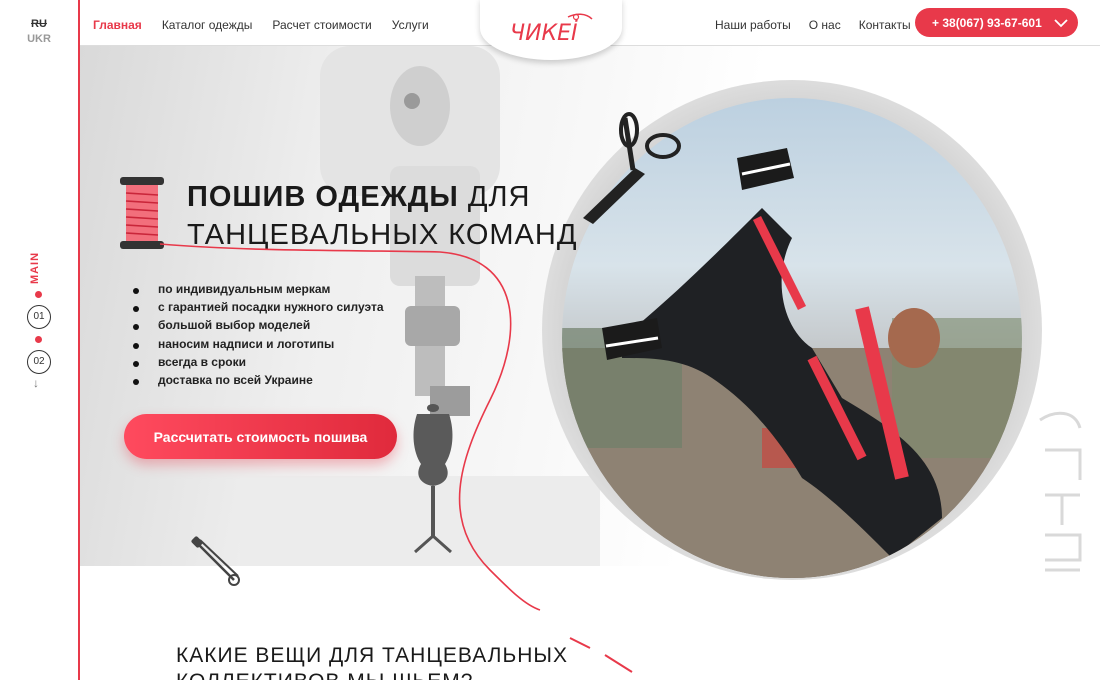 Image resolution: width=1100 pixels, height=680 pixels. I want to click on nav-catalog: Каталог одежды, so click(207, 25).